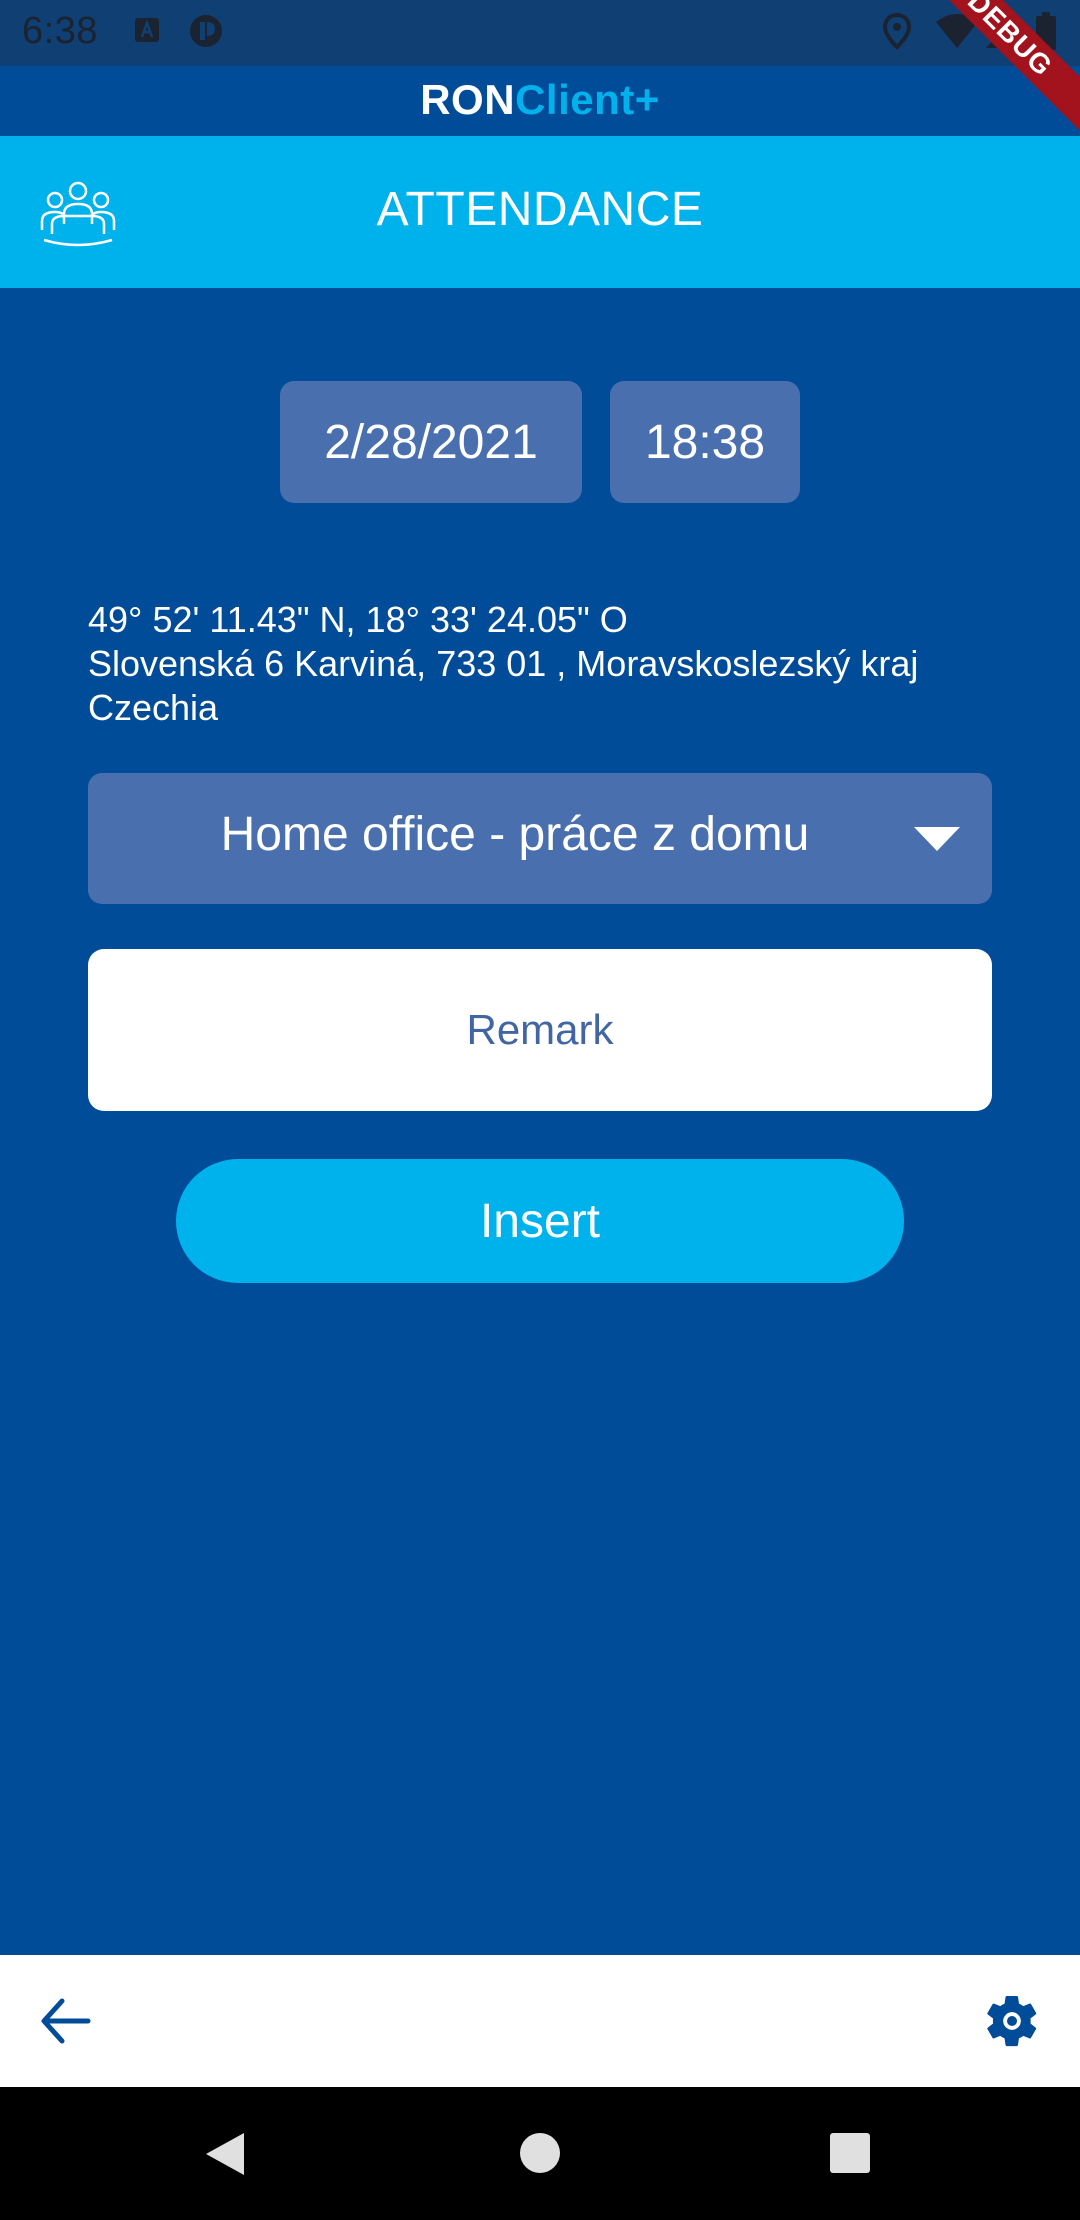  Describe the element at coordinates (540, 1030) in the screenshot. I see `remark-input` at that location.